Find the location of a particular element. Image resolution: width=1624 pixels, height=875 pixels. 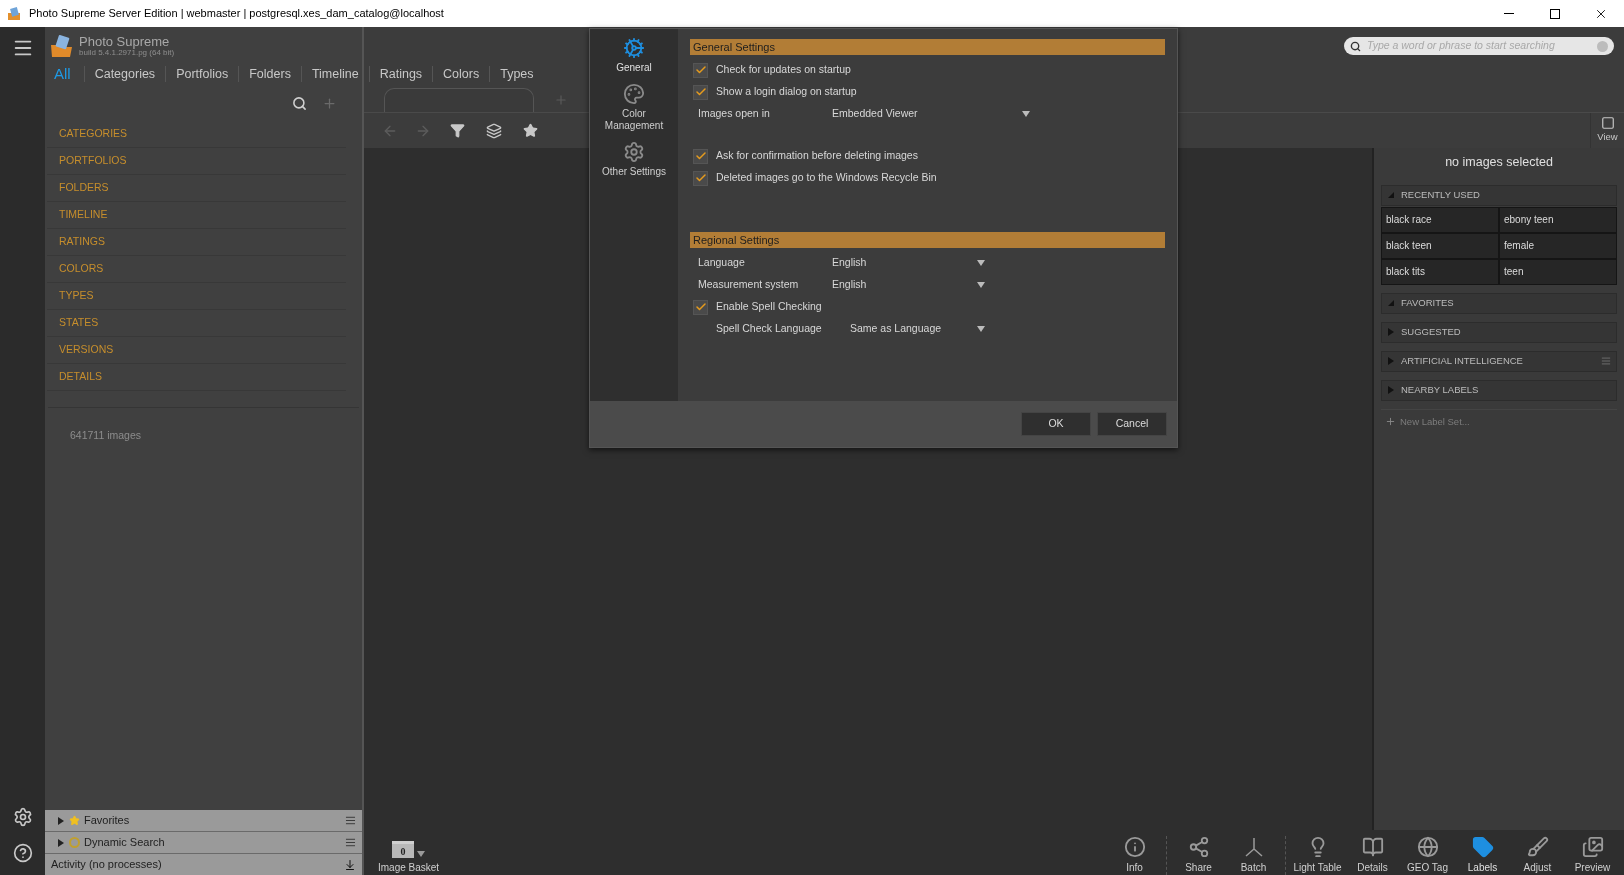

panel-header: Favorites is located at coordinates (203, 821).